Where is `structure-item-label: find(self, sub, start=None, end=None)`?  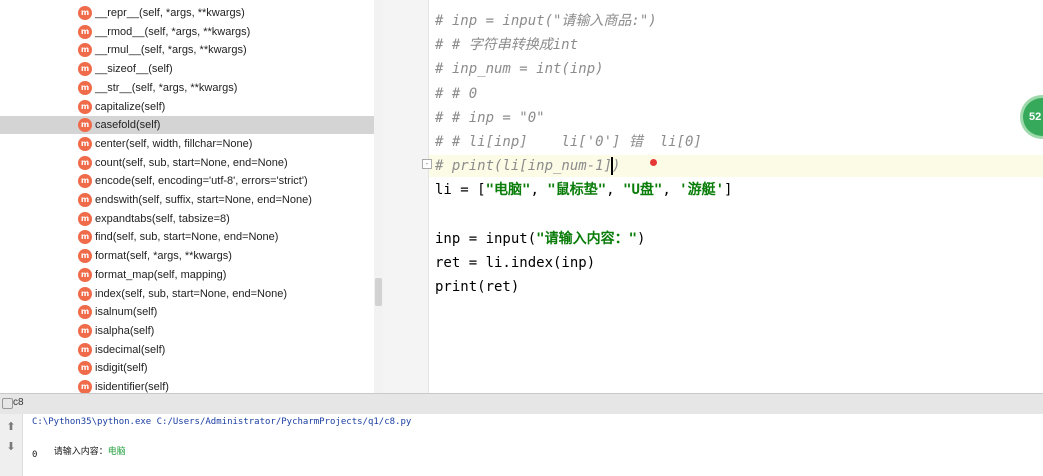
structure-item-label: find(self, sub, start=None, end=None) is located at coordinates (187, 237).